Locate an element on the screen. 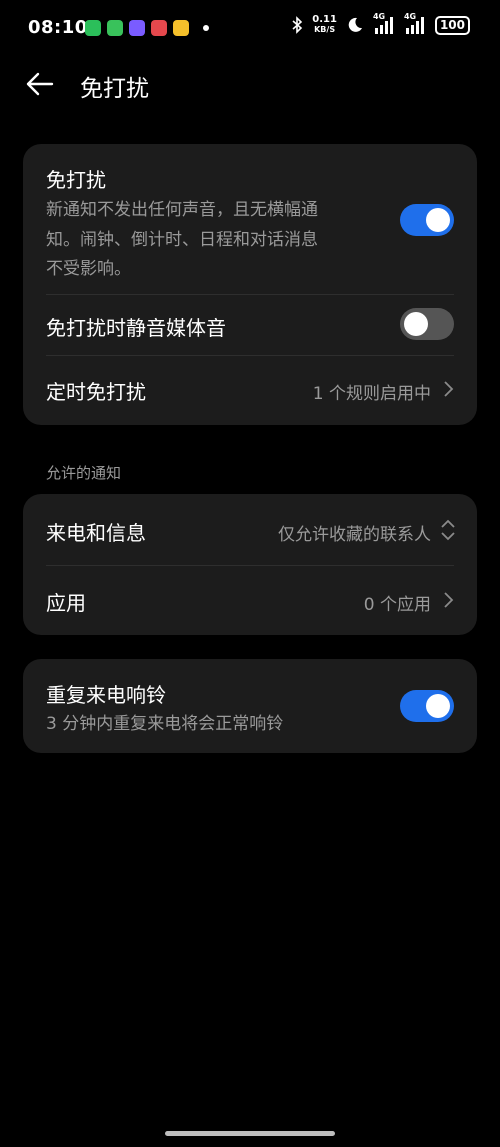 This screenshot has height=1147, width=500. up-down-chevron-icon is located at coordinates (448, 530).